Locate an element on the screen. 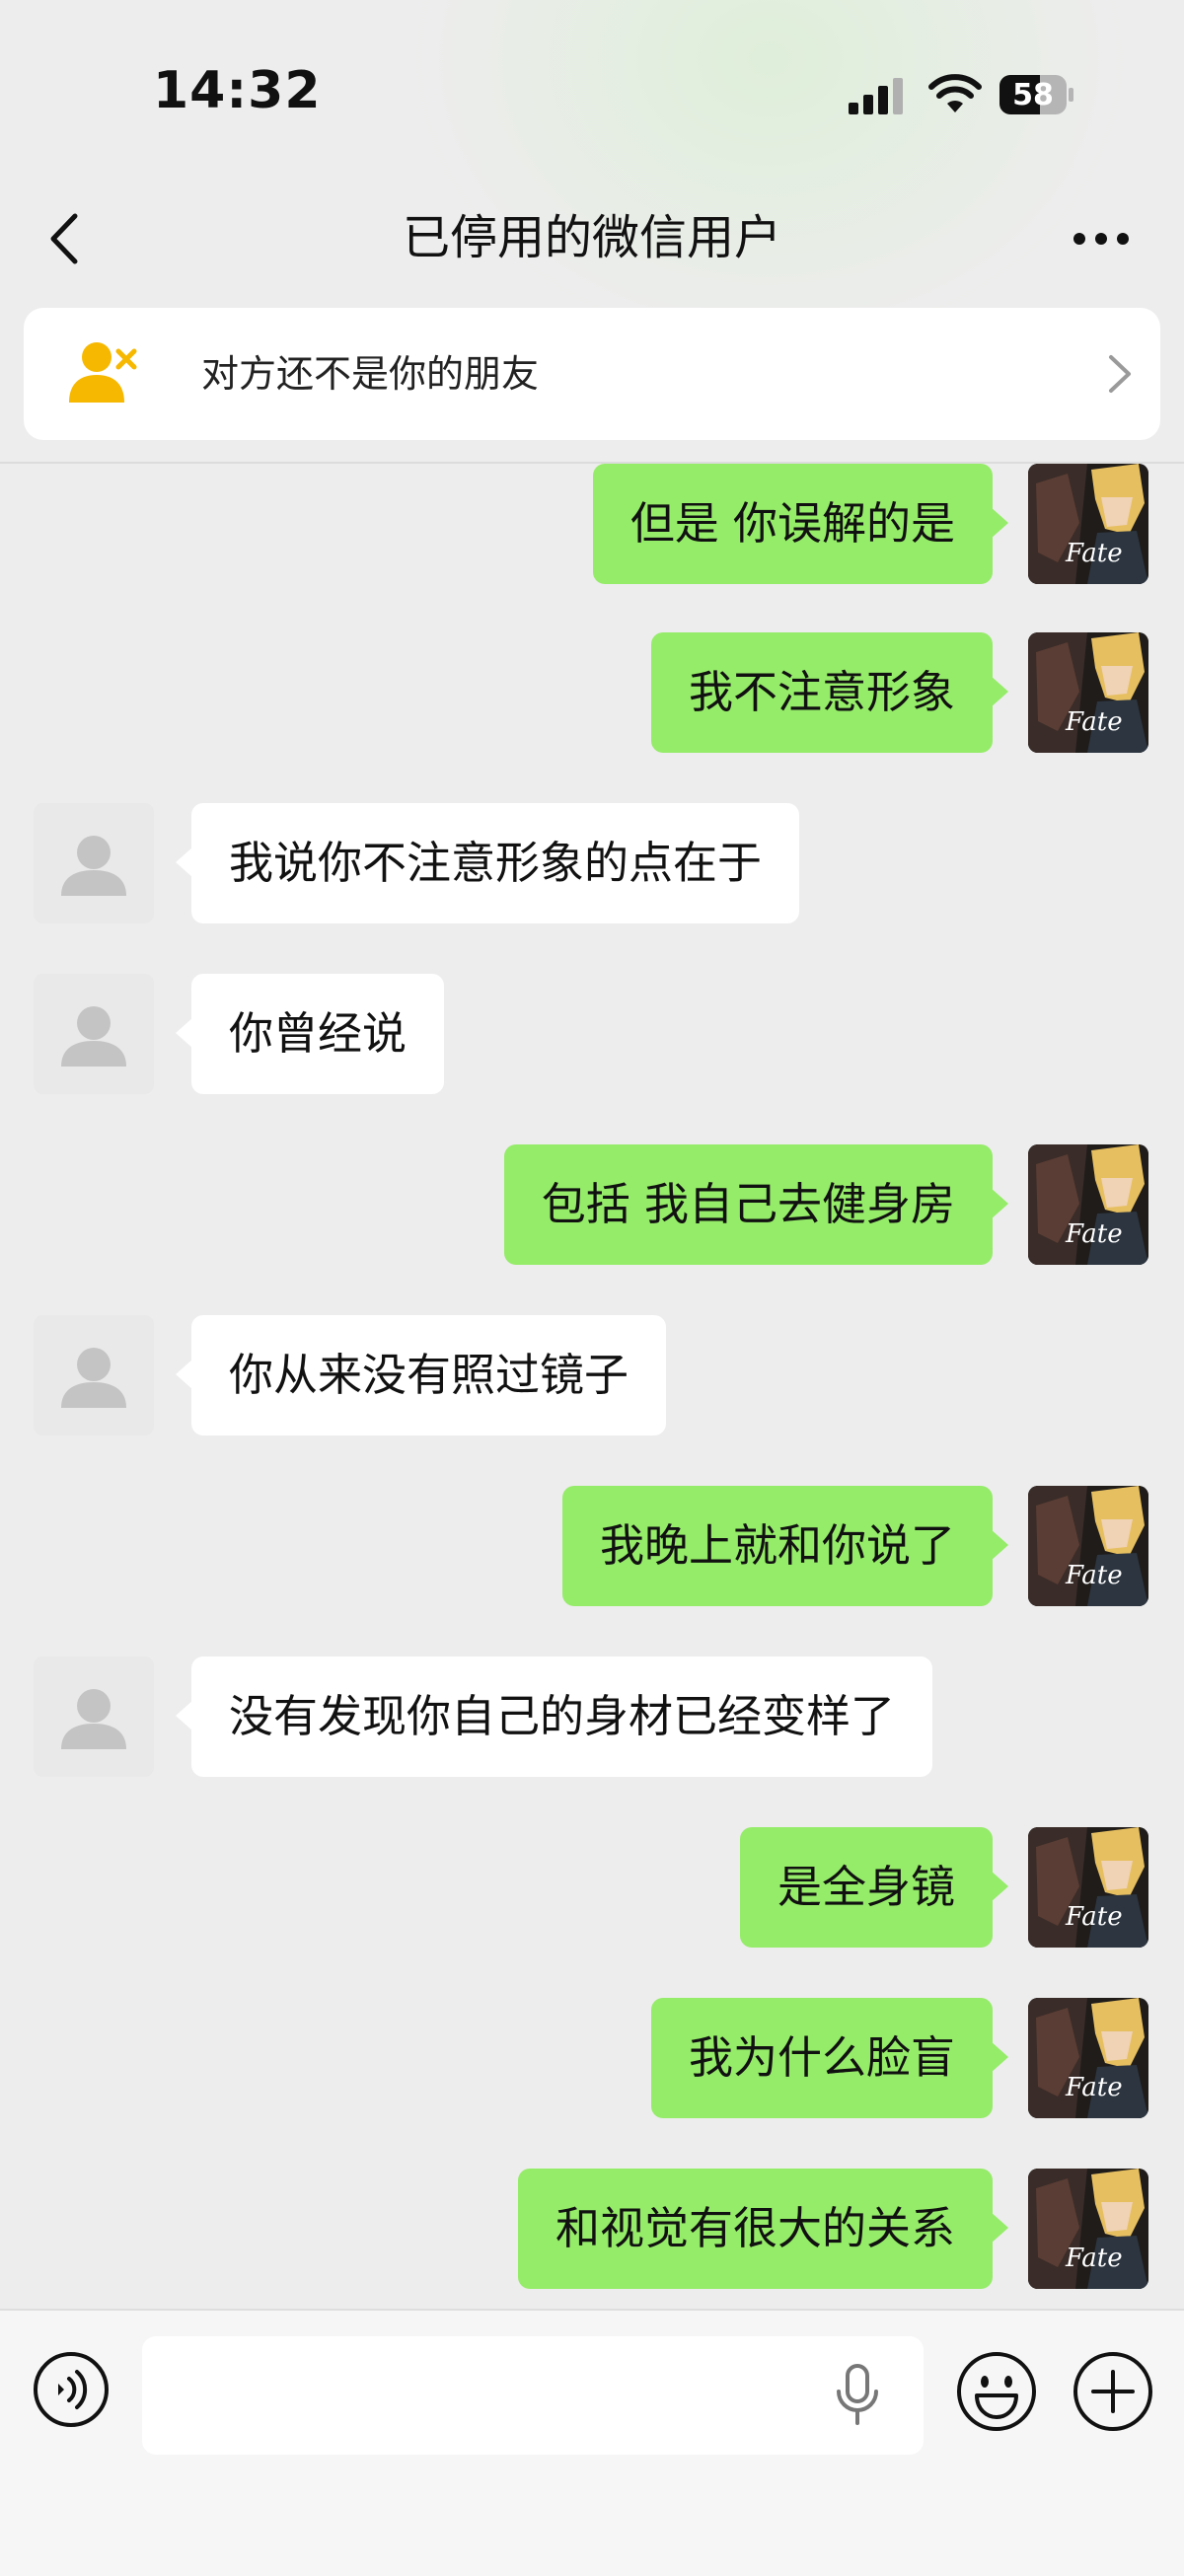 The width and height of the screenshot is (1184, 2576). contact-message-bubble: 没有发现你自己的身材已经变样了 is located at coordinates (554, 1716).